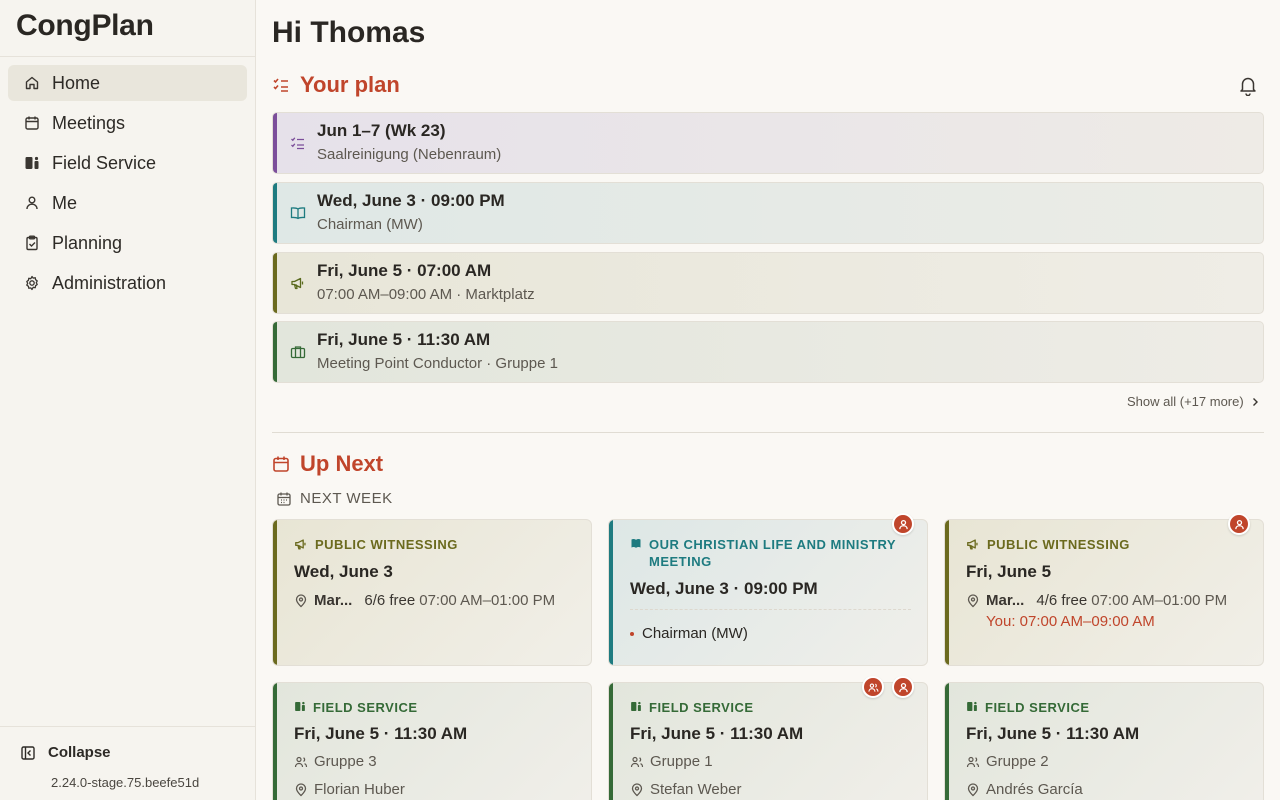 The width and height of the screenshot is (1280, 800). I want to click on assigned-group-badge, so click(873, 687).